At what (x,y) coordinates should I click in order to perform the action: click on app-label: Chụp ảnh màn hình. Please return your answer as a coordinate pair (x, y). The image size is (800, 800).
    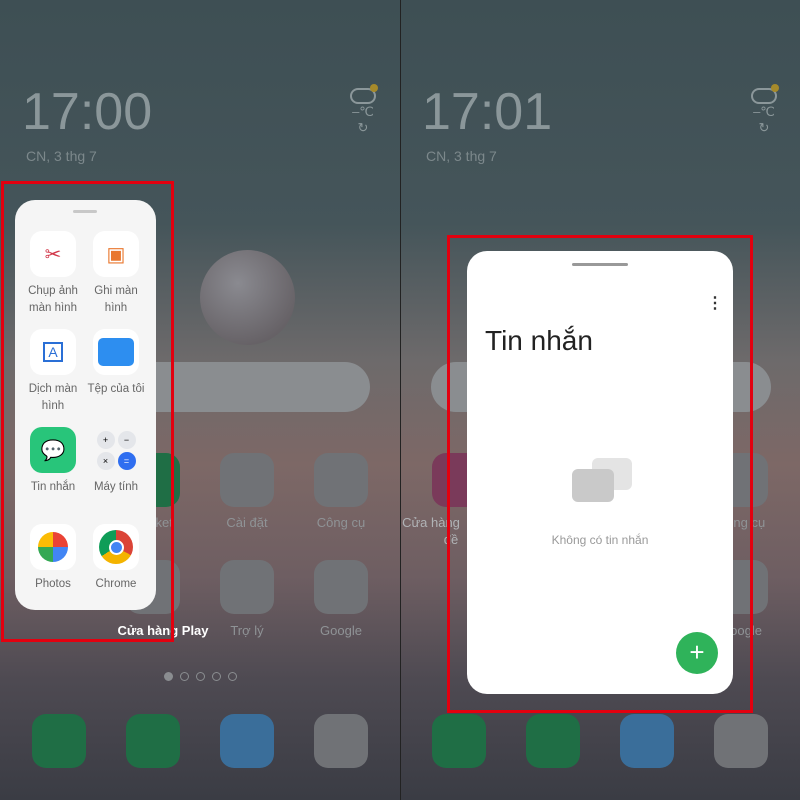
    Looking at the image, I should click on (53, 299).